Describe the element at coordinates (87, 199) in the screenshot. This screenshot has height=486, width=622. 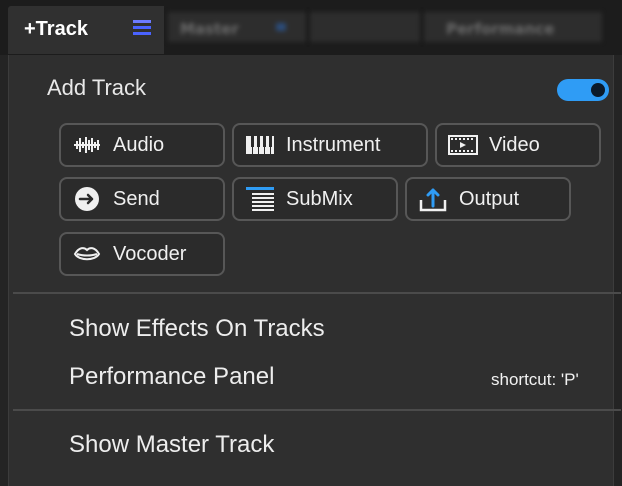
I see `arrow-circle-icon` at that location.